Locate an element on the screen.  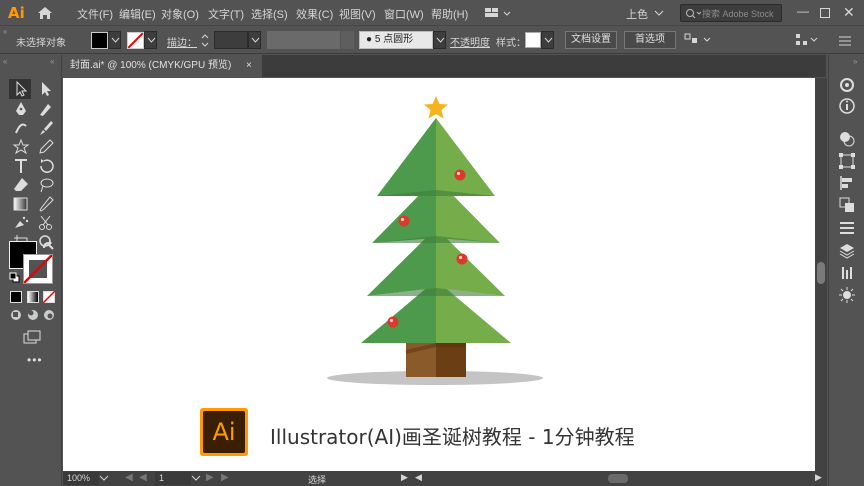
stroke-dropdown is located at coordinates (150, 40).